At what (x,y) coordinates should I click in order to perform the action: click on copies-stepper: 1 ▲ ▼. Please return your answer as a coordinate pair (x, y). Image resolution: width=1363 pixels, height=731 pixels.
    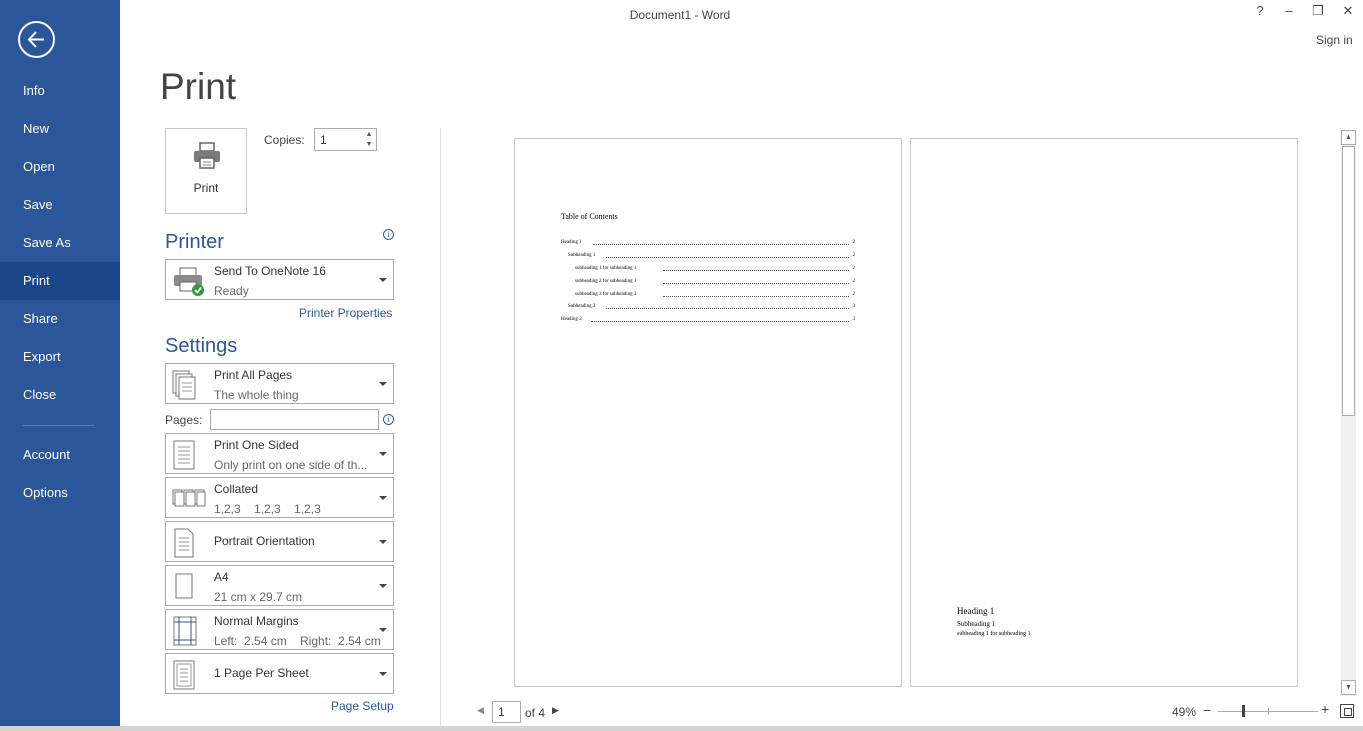
    Looking at the image, I should click on (345, 139).